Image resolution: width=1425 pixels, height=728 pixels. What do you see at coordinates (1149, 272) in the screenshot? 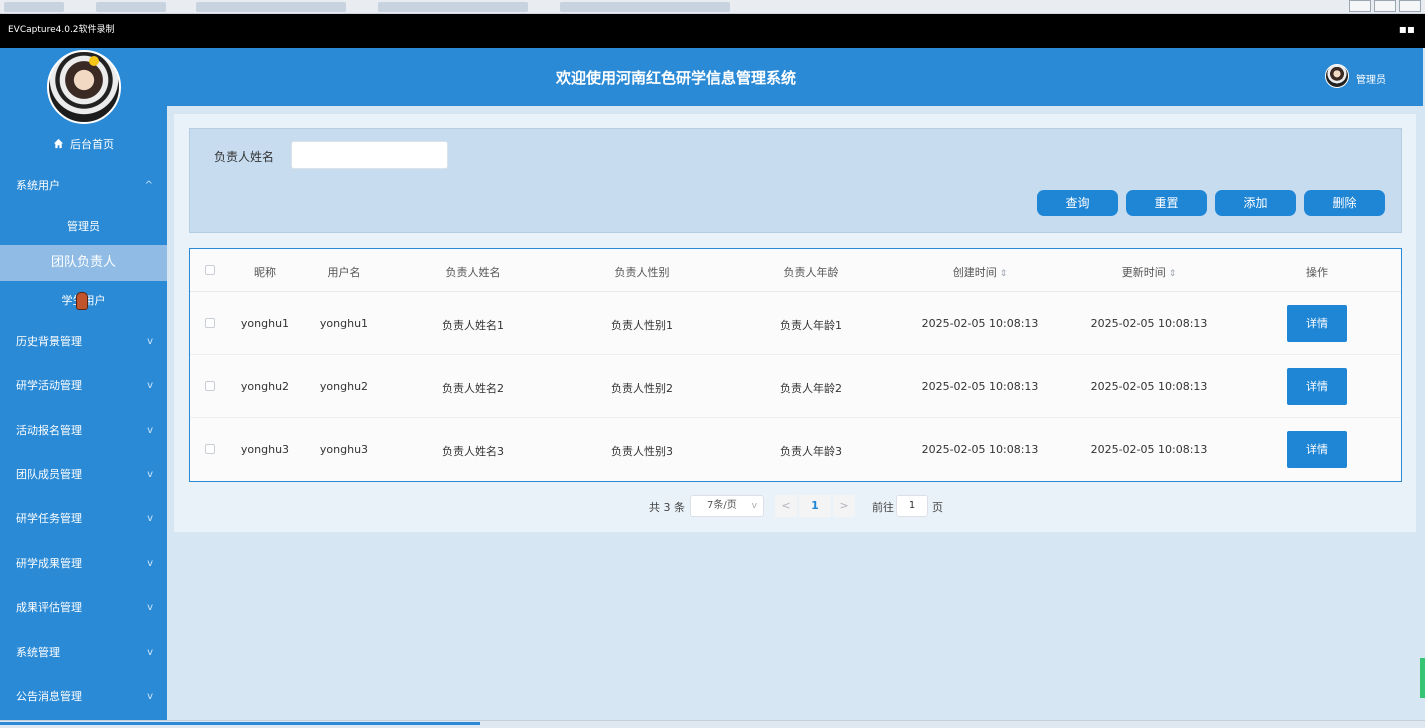
I see `header-updated-time: 更新时间 ⇕` at bounding box center [1149, 272].